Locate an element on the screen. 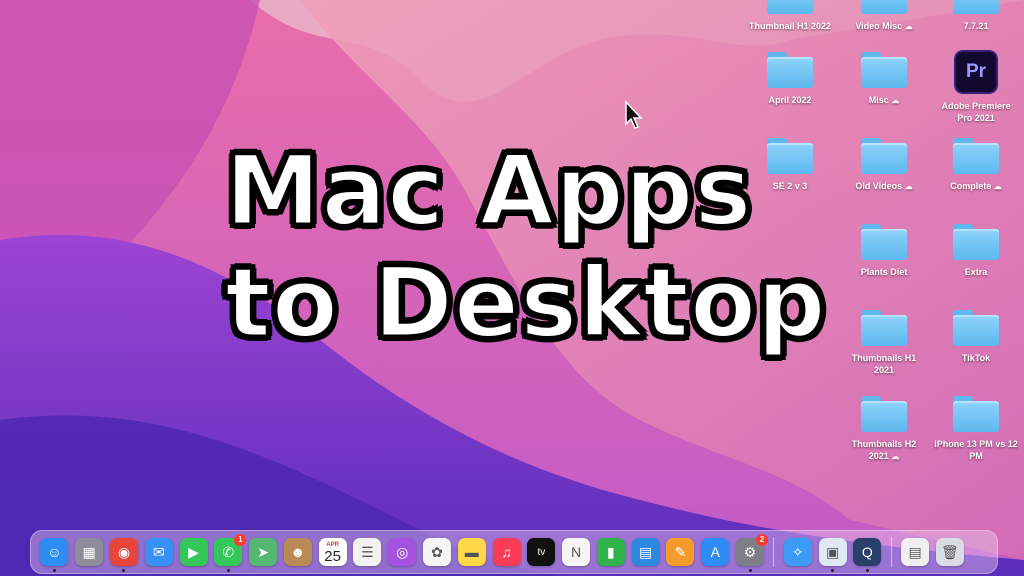  dock-preview-icon: ▣ is located at coordinates (832, 555).